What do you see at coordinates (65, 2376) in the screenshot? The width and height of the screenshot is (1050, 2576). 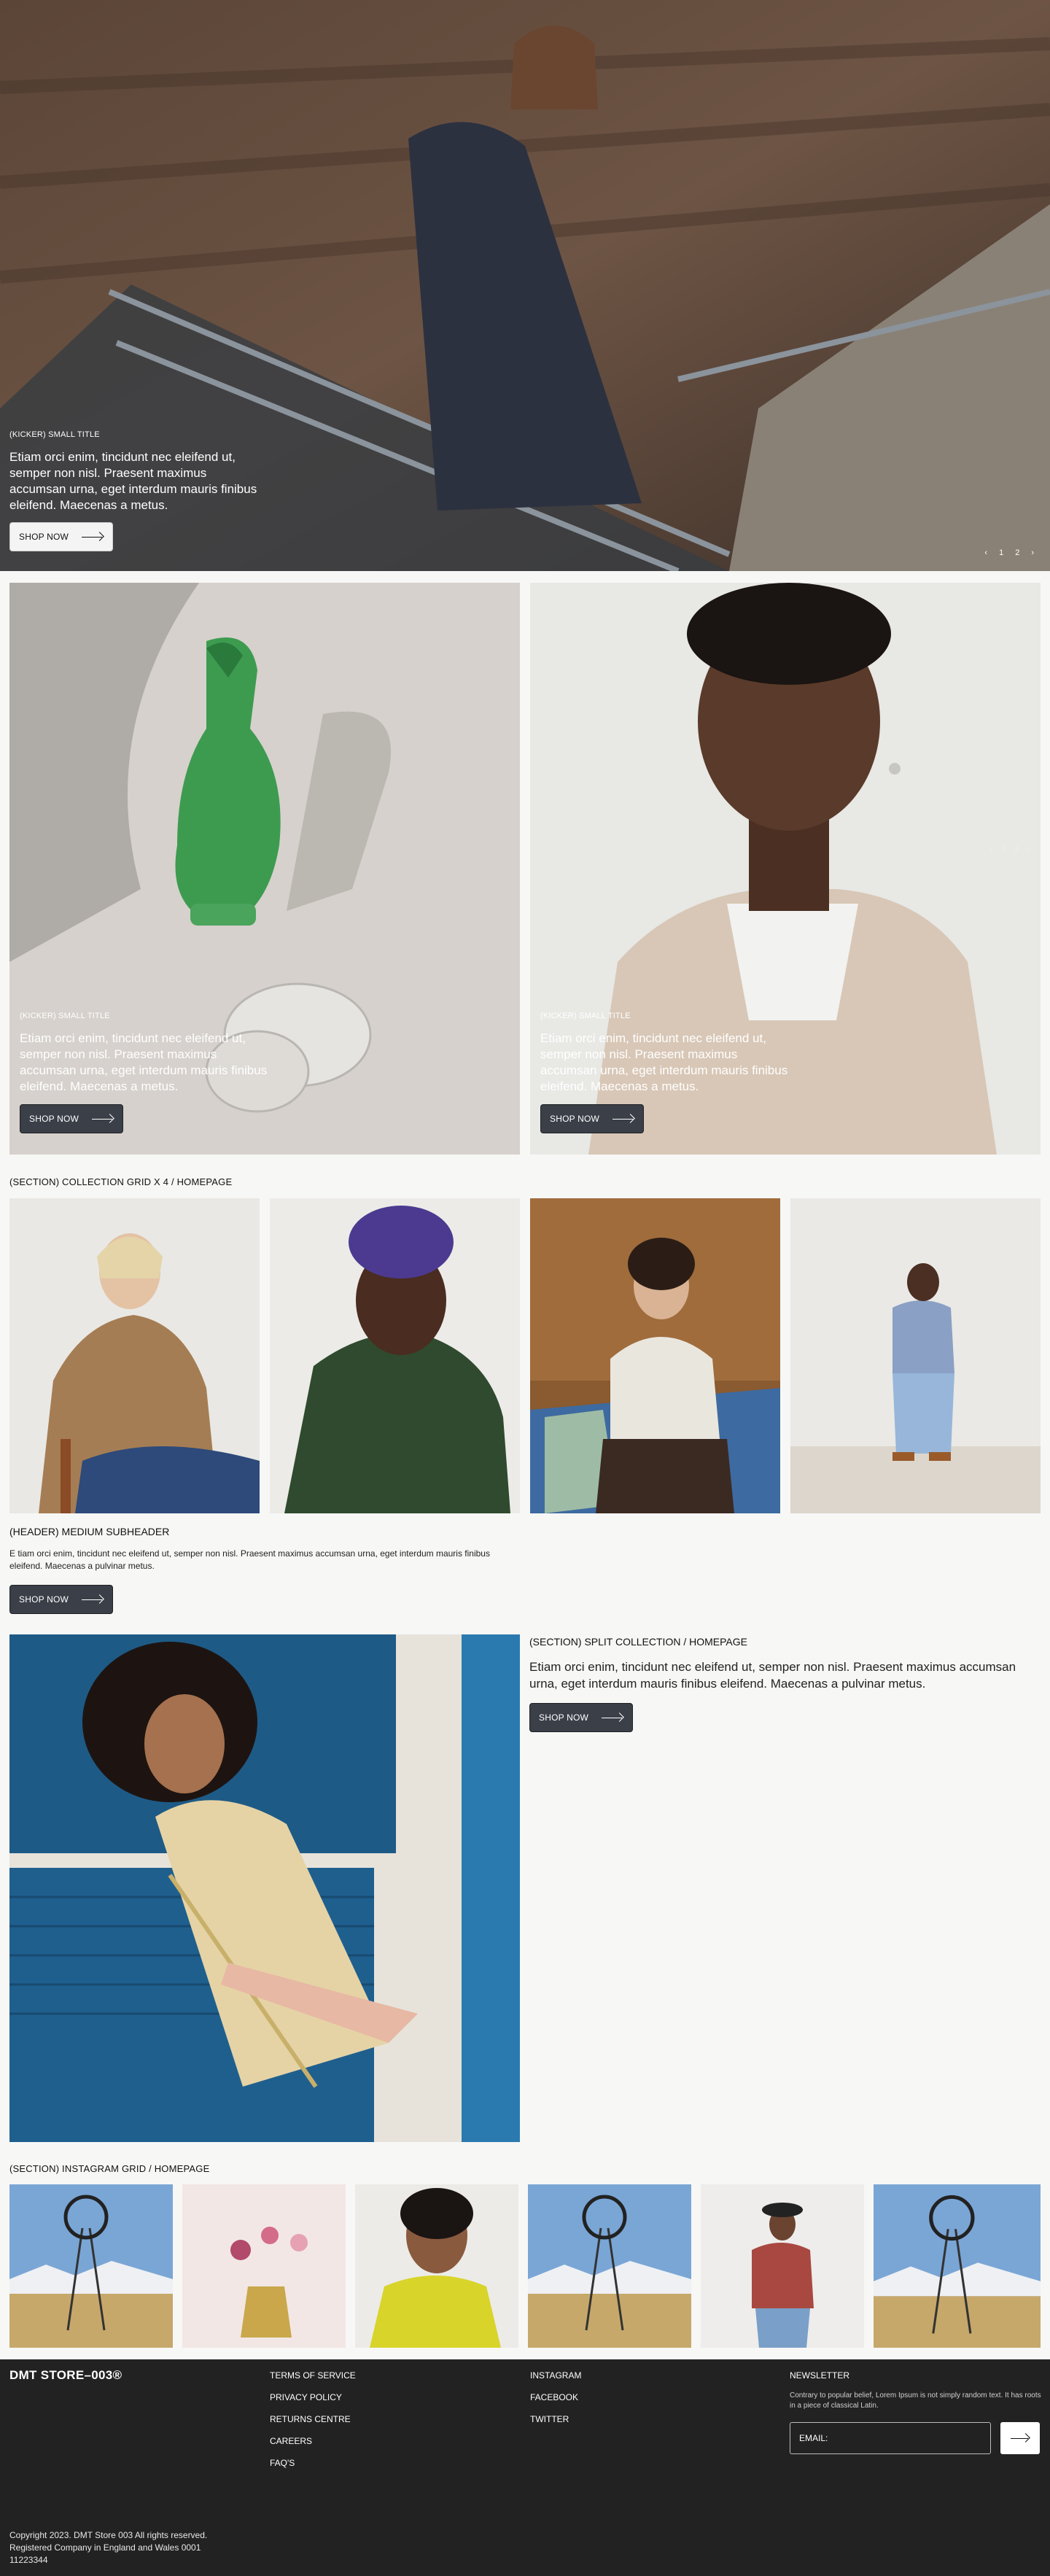 I see `footer-logo: DMT STORE–003®` at bounding box center [65, 2376].